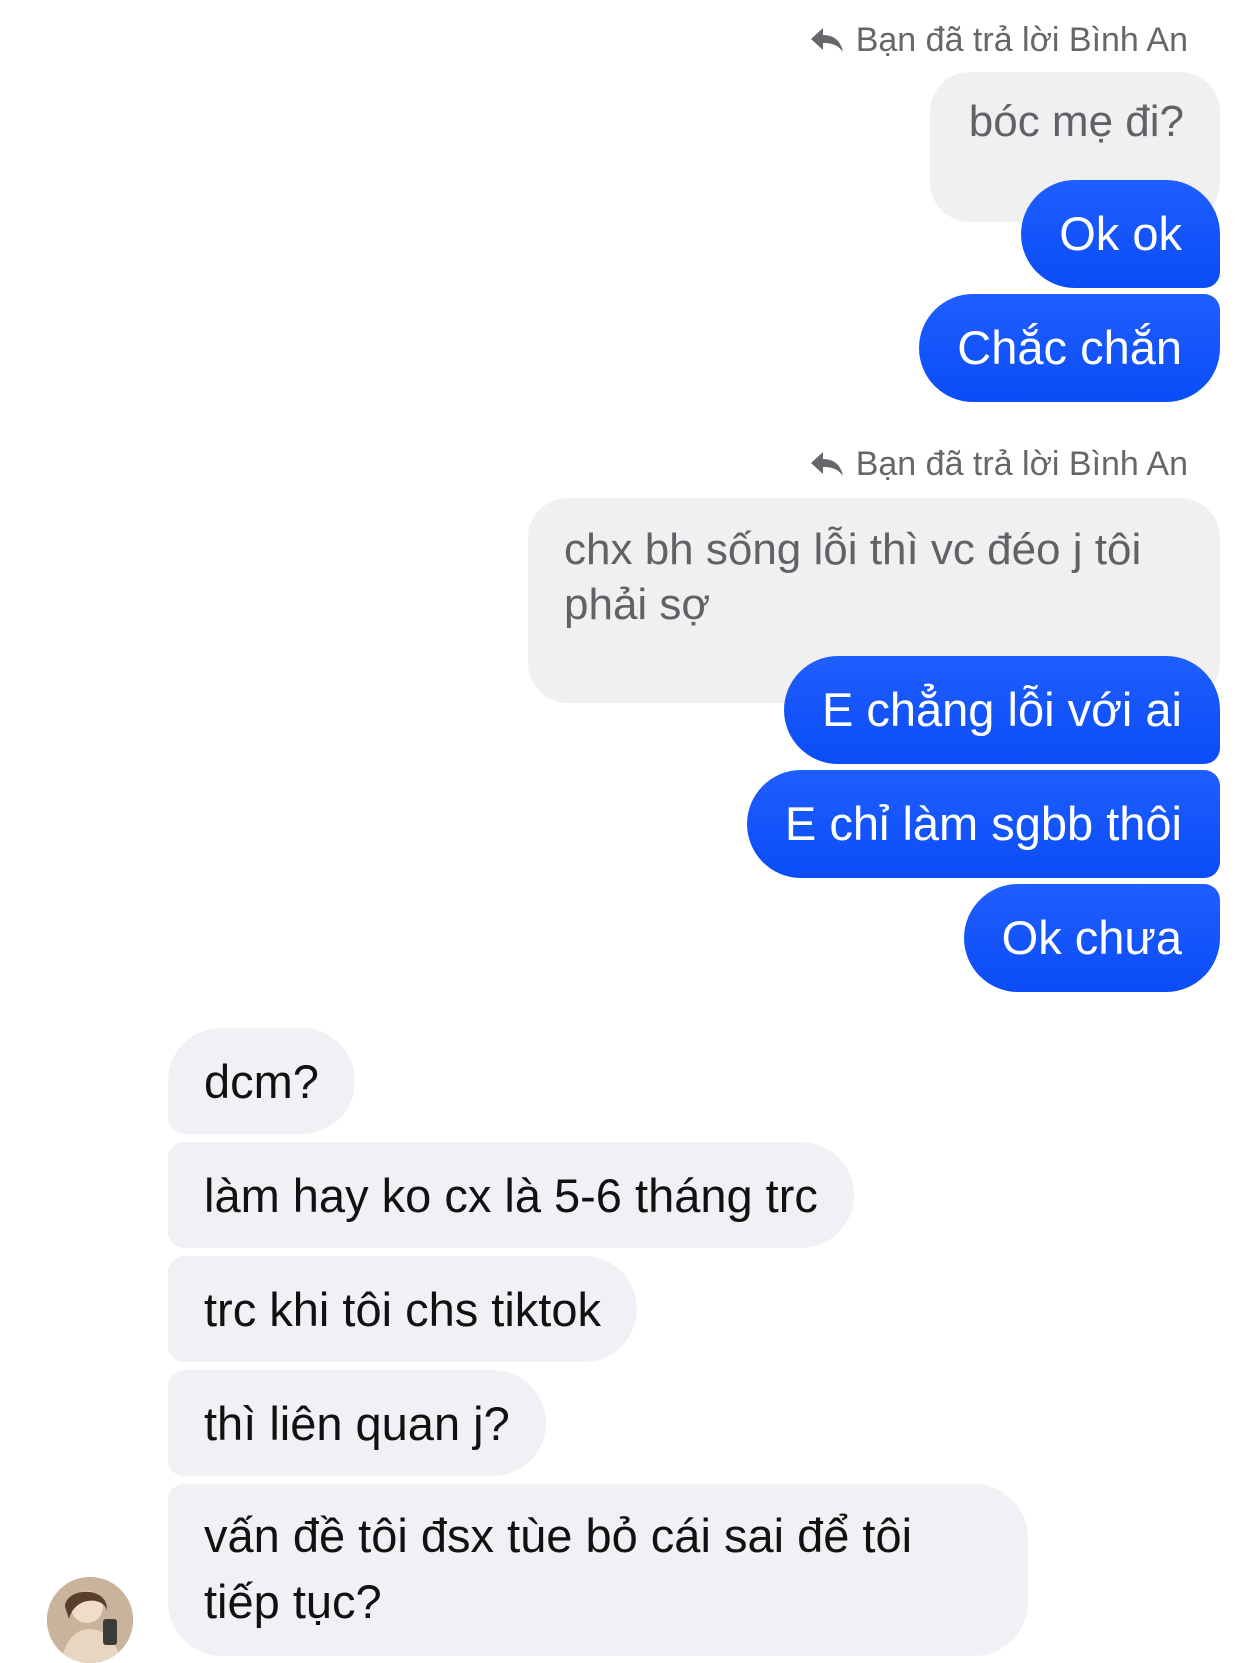 This screenshot has width=1242, height=1663. I want to click on message-text: làm hay ko cx là 5-6 tháng trc, so click(511, 1195).